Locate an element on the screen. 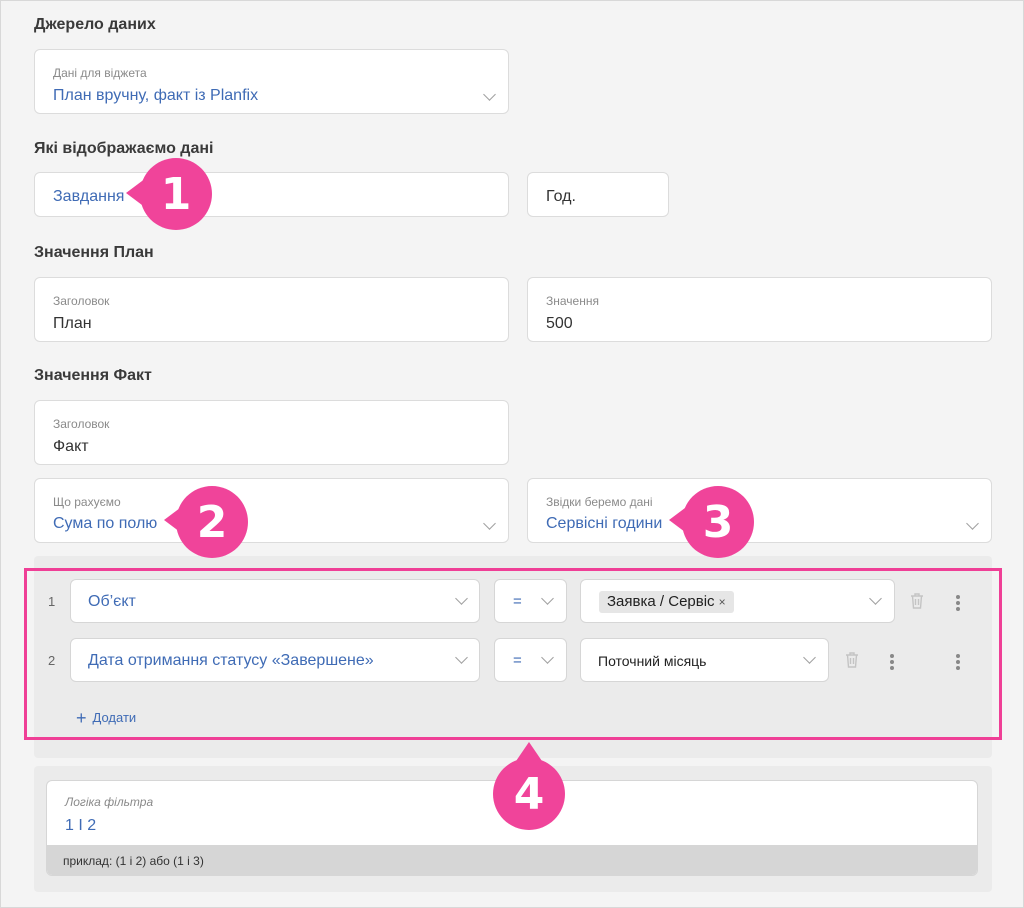 The image size is (1024, 908). fact-title-label: Заголовок is located at coordinates (81, 424).